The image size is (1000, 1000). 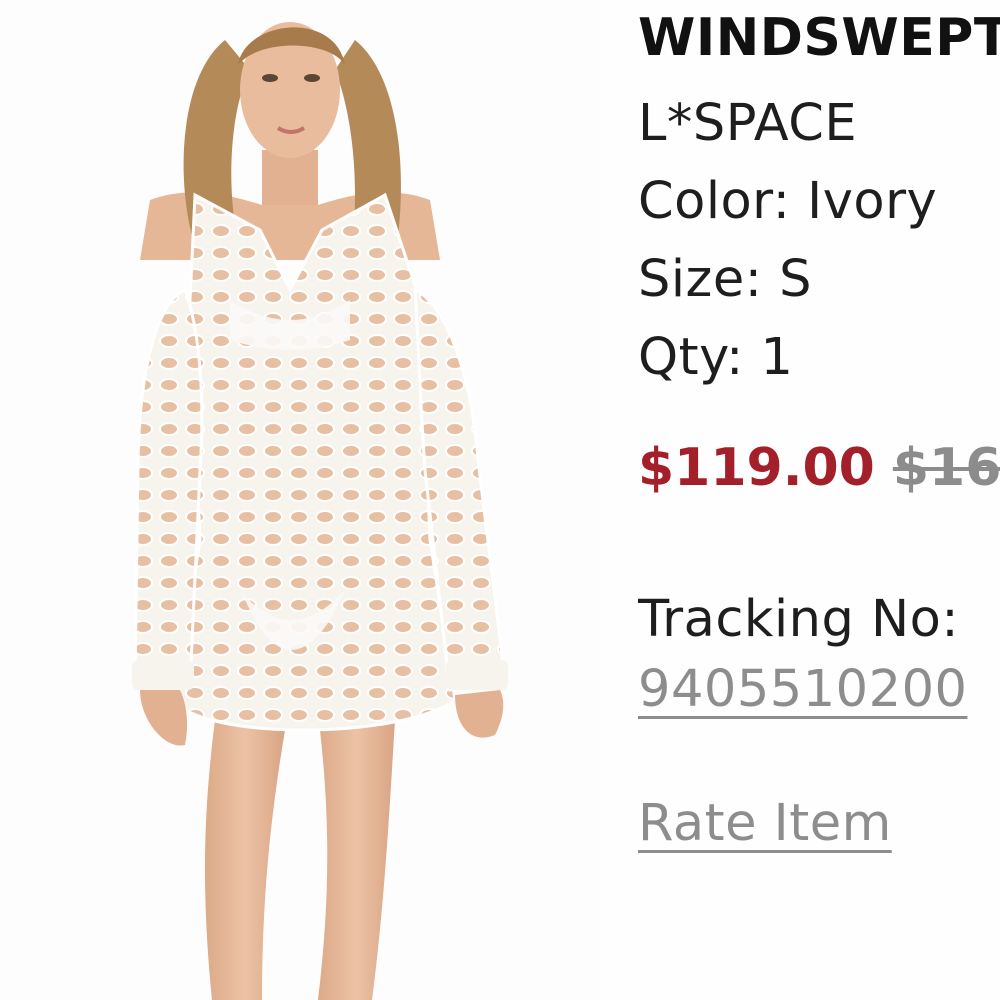 What do you see at coordinates (756, 468) in the screenshot?
I see `sale-price: $119.00` at bounding box center [756, 468].